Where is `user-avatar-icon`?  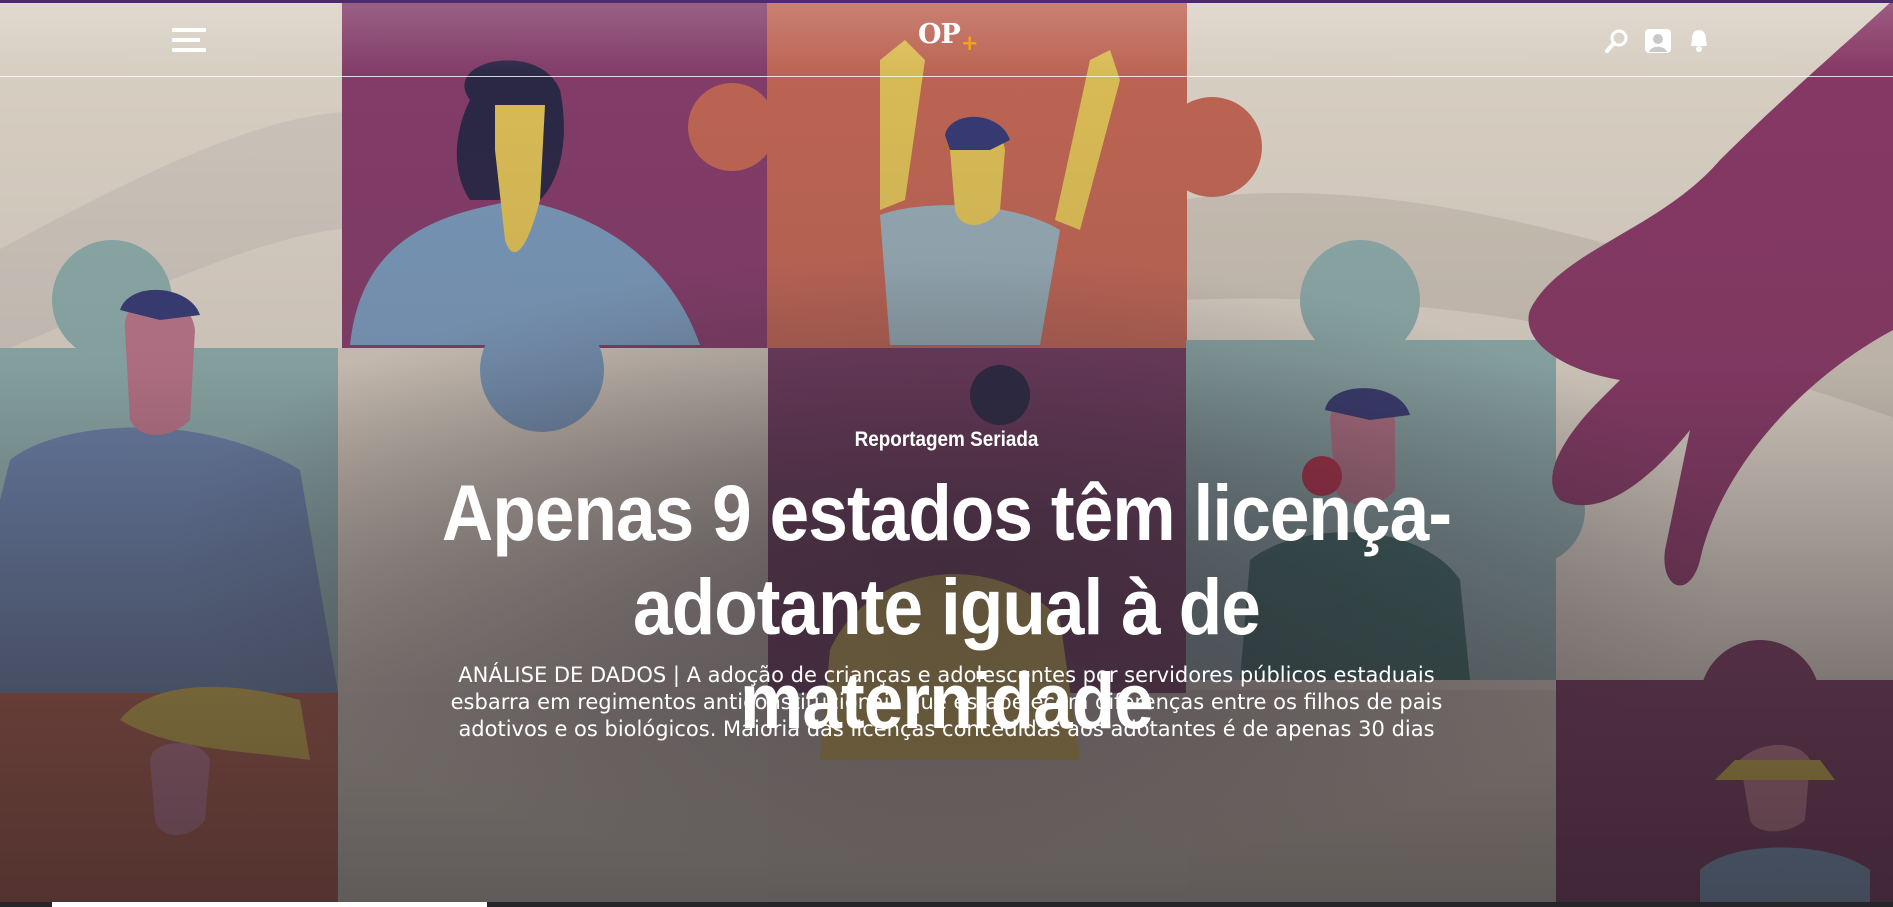 user-avatar-icon is located at coordinates (1658, 41).